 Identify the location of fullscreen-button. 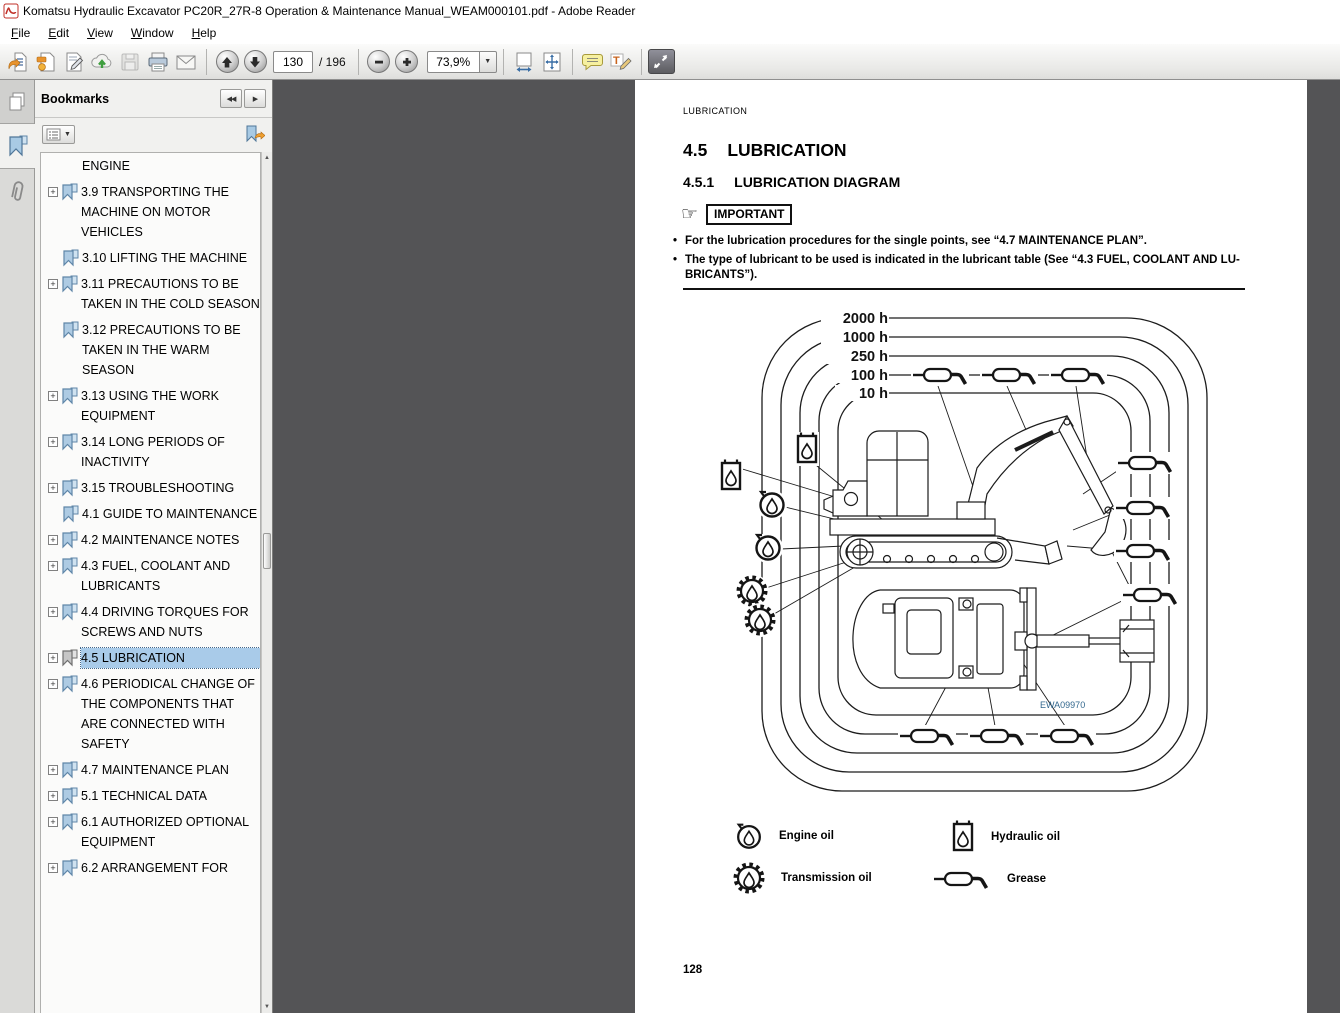
(661, 61).